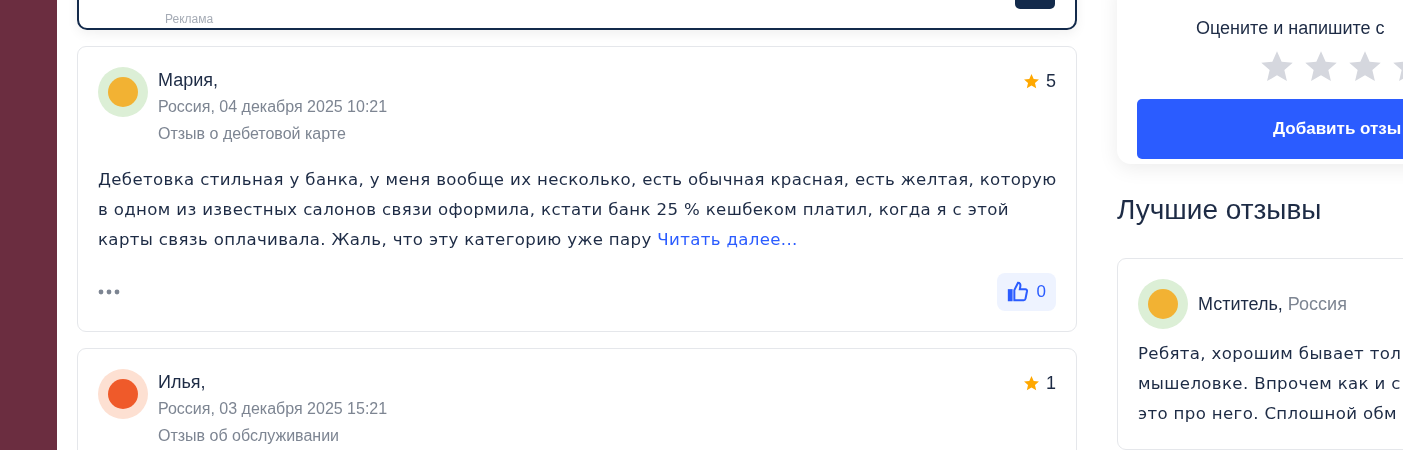 Image resolution: width=1403 pixels, height=450 pixels. I want to click on rating-value: 5, so click(1051, 81).